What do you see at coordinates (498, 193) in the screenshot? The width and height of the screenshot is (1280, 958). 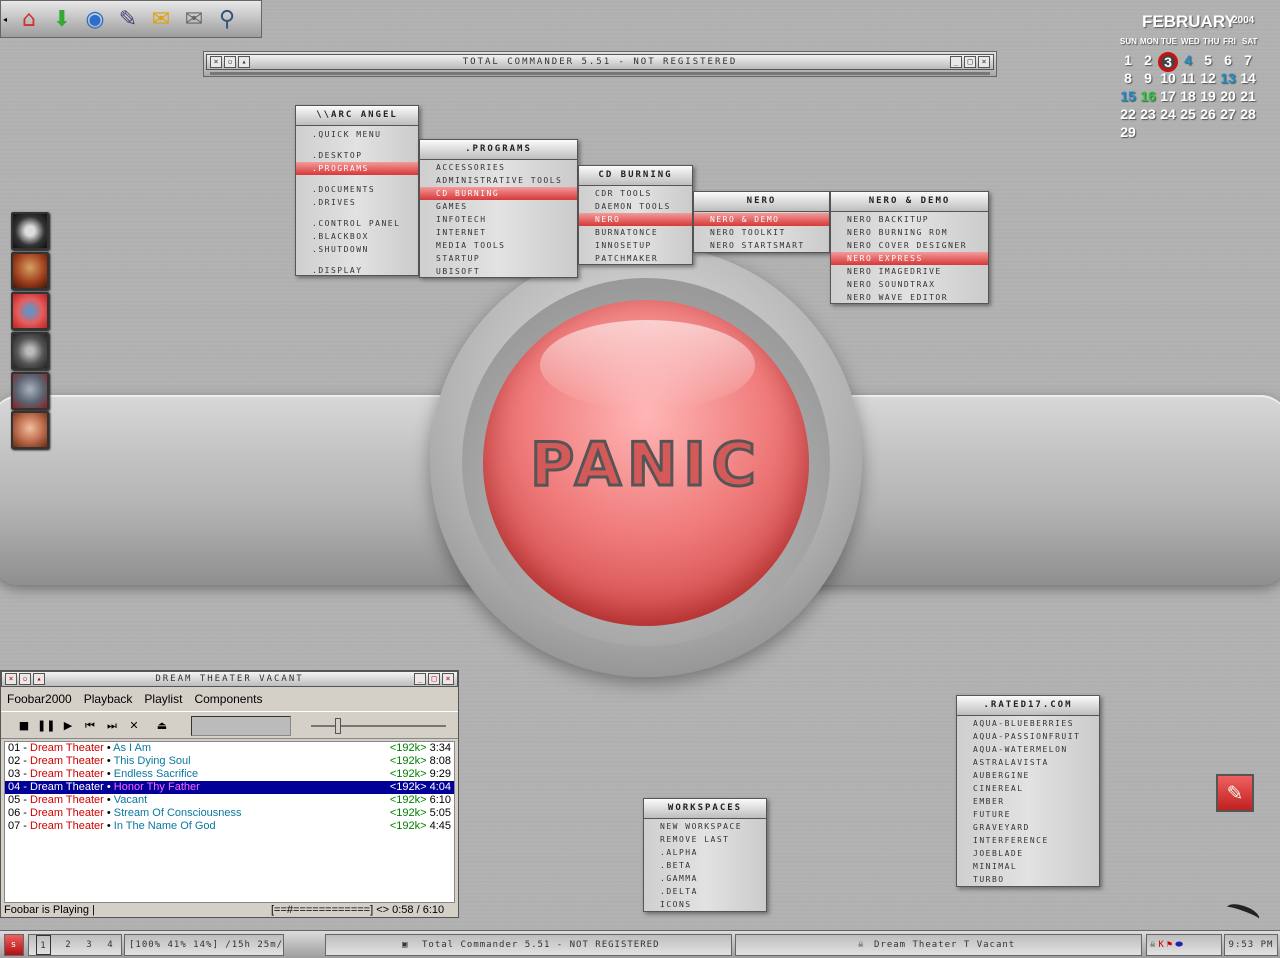 I see `menu-item-cd-burning: CD BURNING` at bounding box center [498, 193].